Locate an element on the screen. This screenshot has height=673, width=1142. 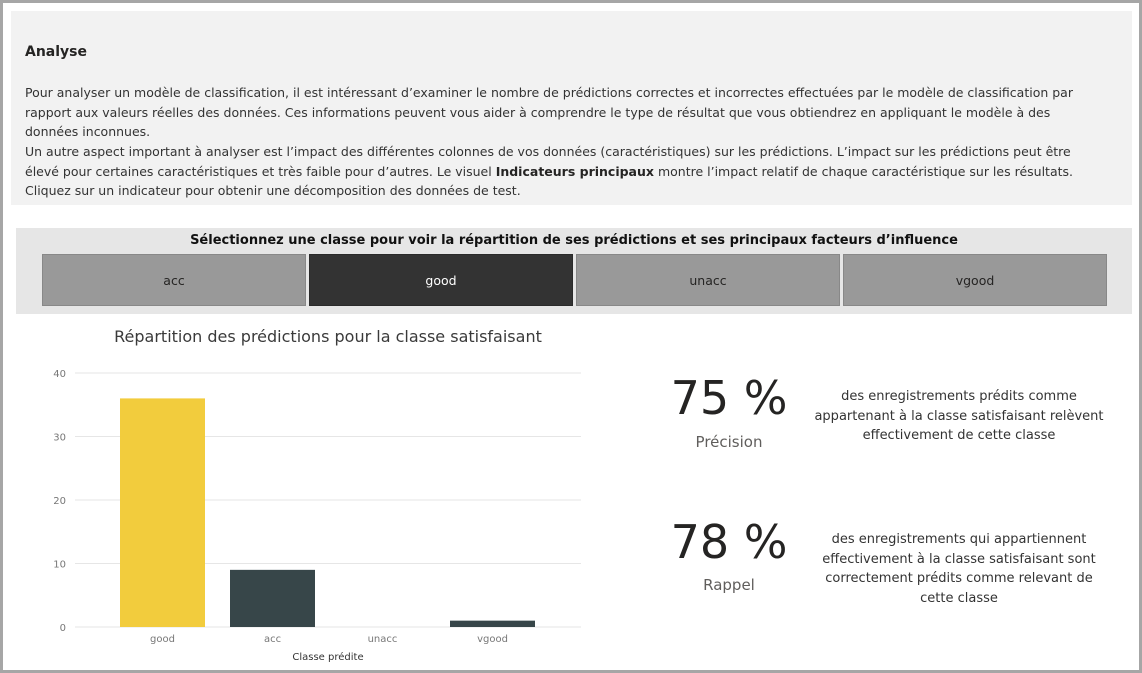
y-axis-ticks: 0 10 20 30 40 is located at coordinates (59, 501).